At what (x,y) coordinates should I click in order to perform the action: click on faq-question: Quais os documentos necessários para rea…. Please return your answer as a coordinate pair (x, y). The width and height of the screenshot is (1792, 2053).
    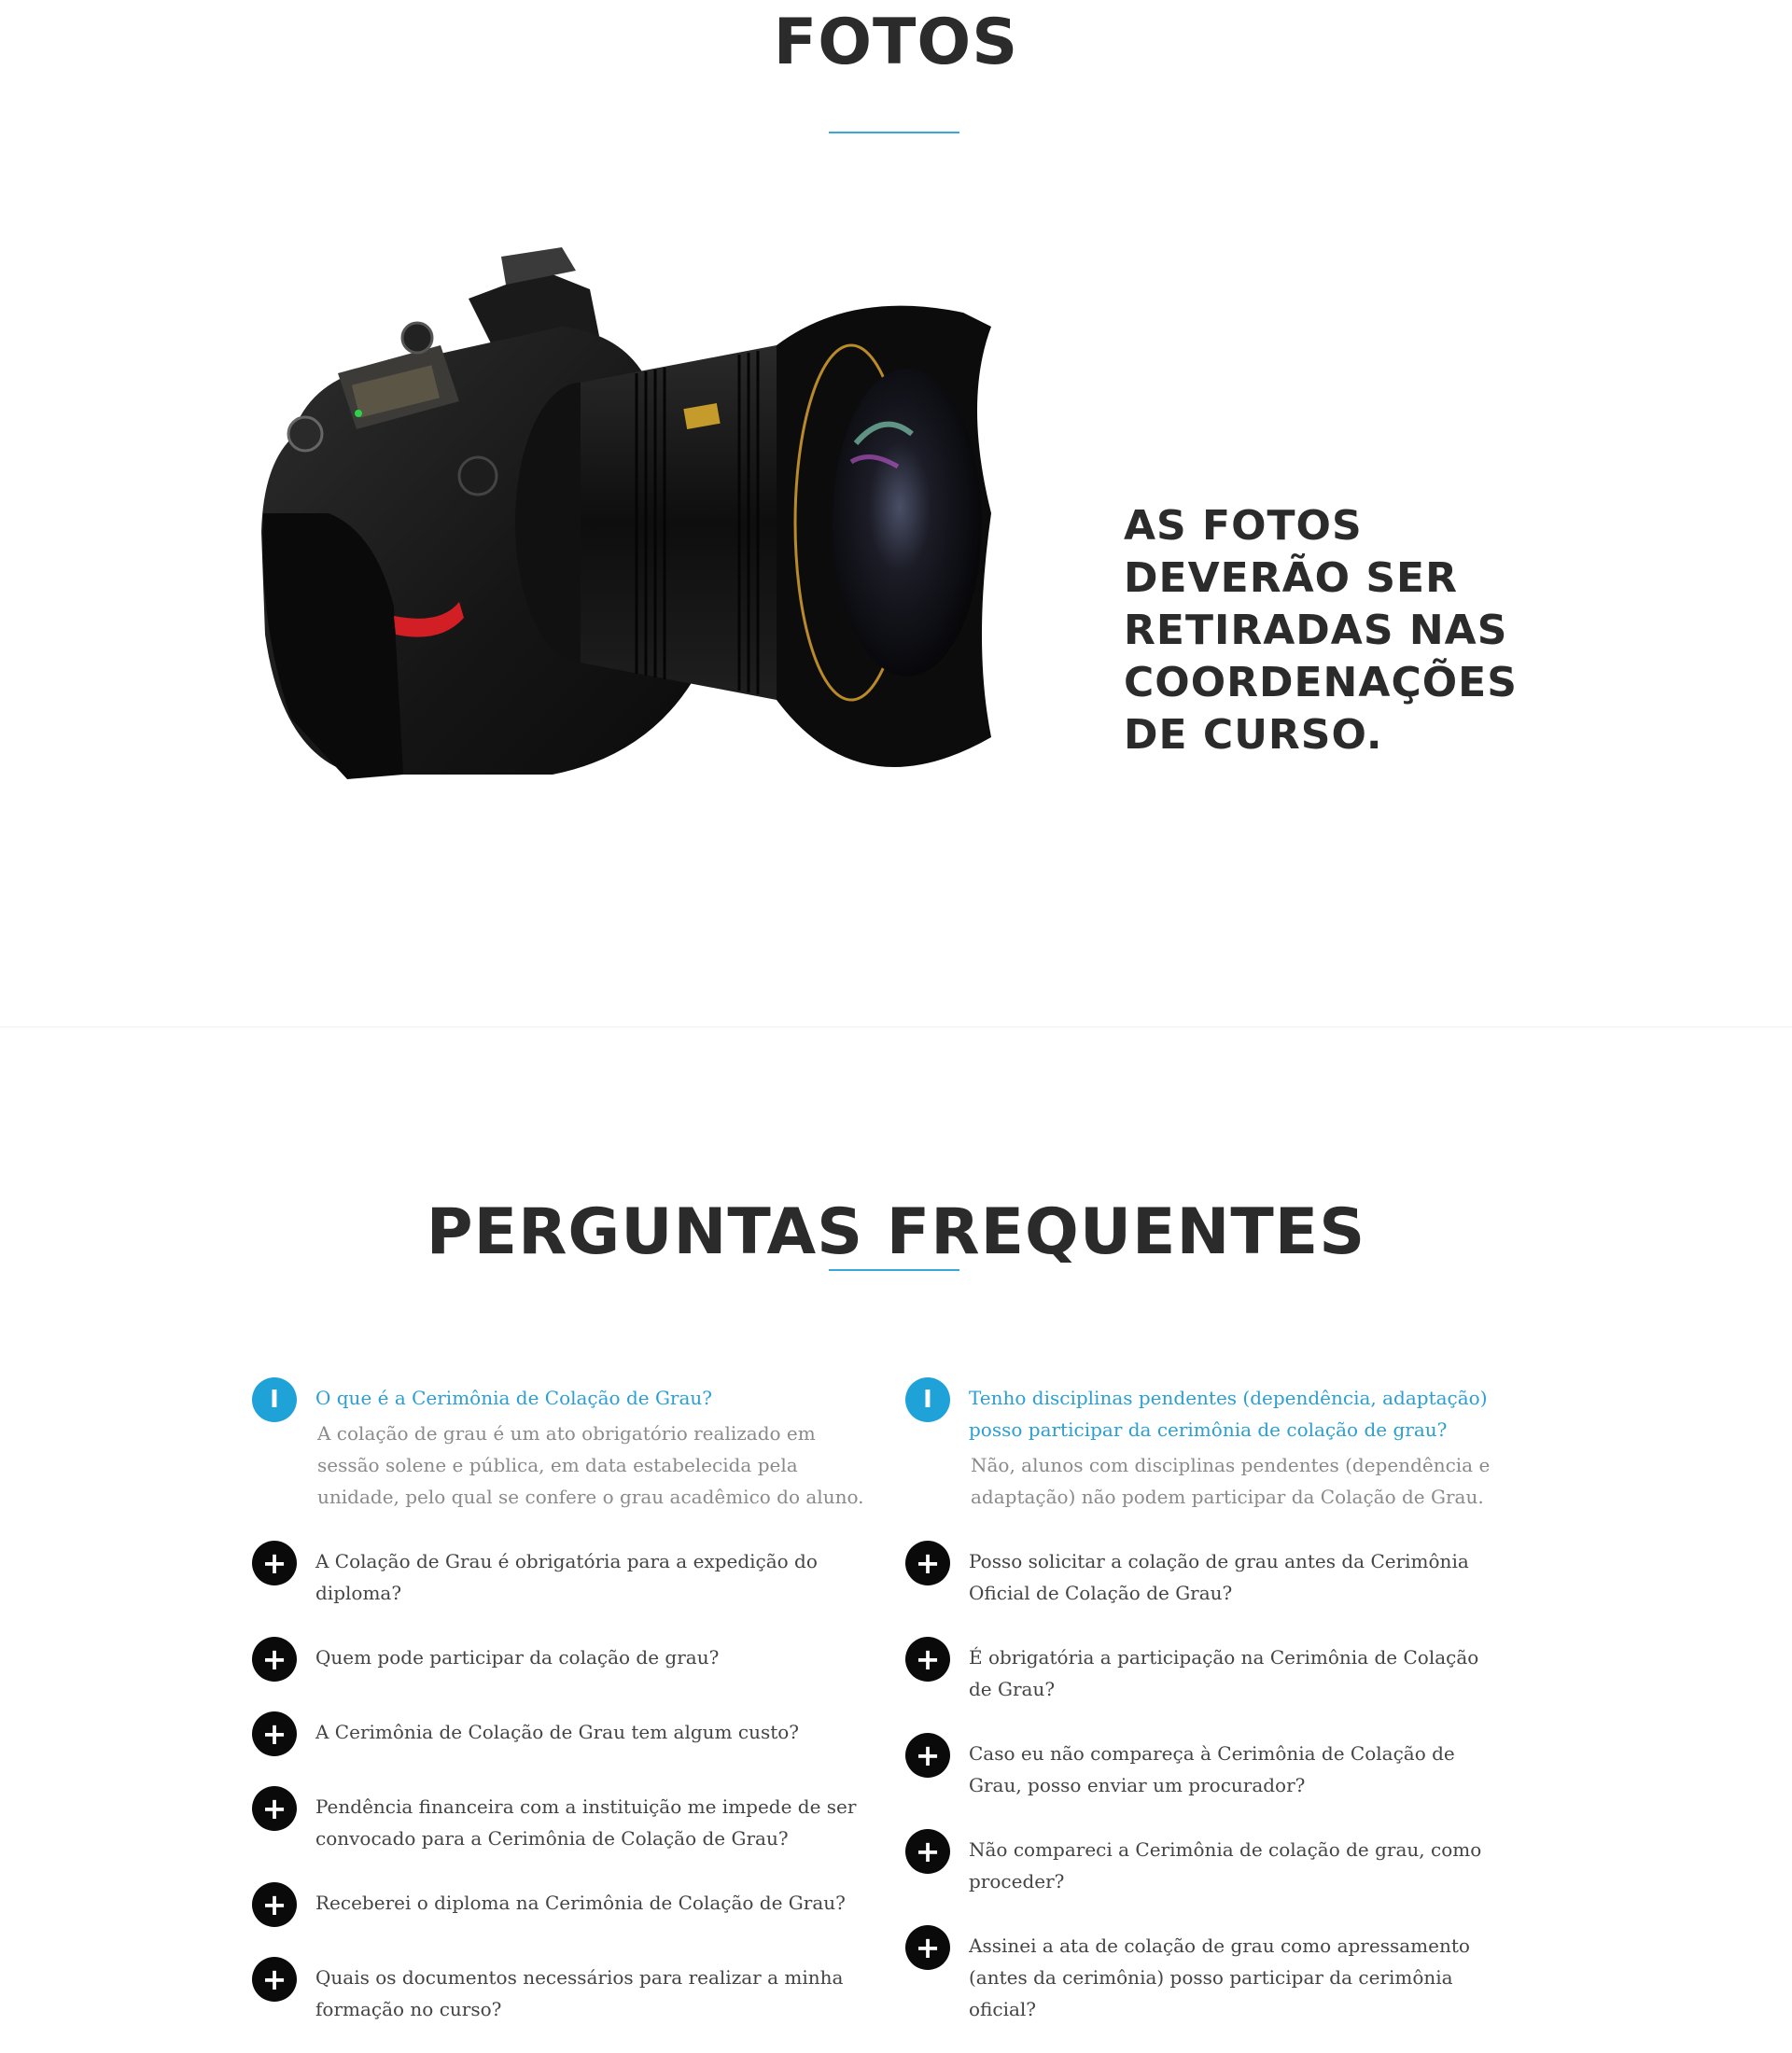
    Looking at the image, I should click on (594, 1991).